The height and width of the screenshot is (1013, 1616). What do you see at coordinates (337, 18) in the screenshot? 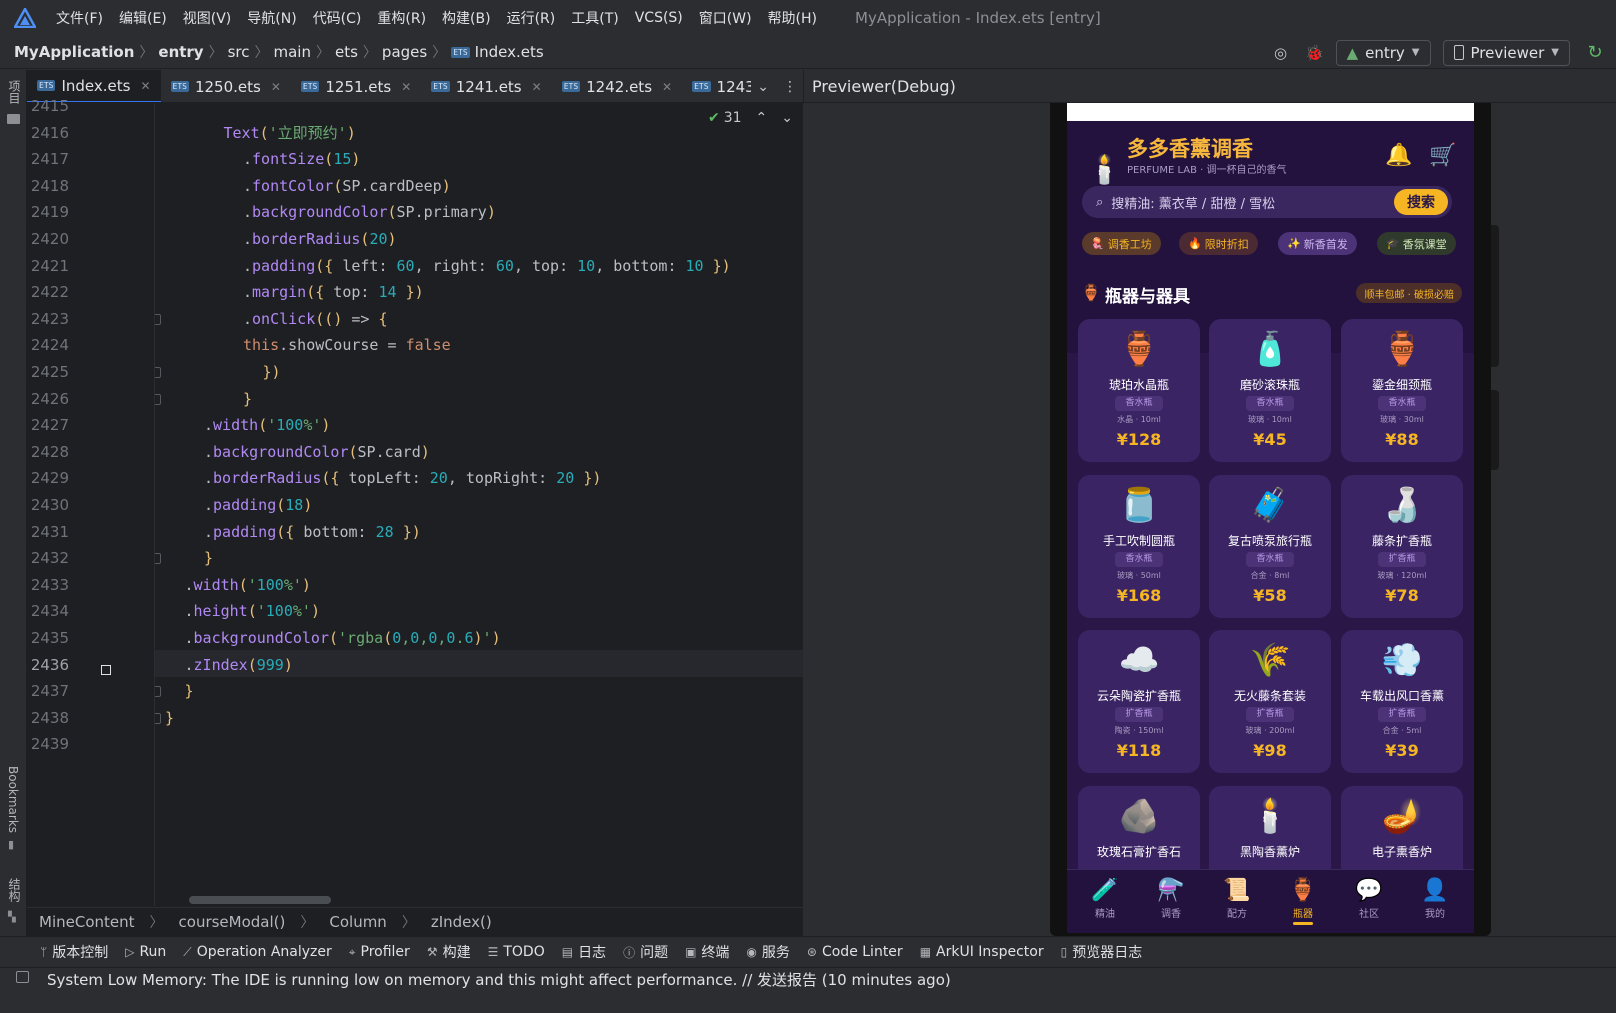
I see `menu-code: 代码(C)` at bounding box center [337, 18].